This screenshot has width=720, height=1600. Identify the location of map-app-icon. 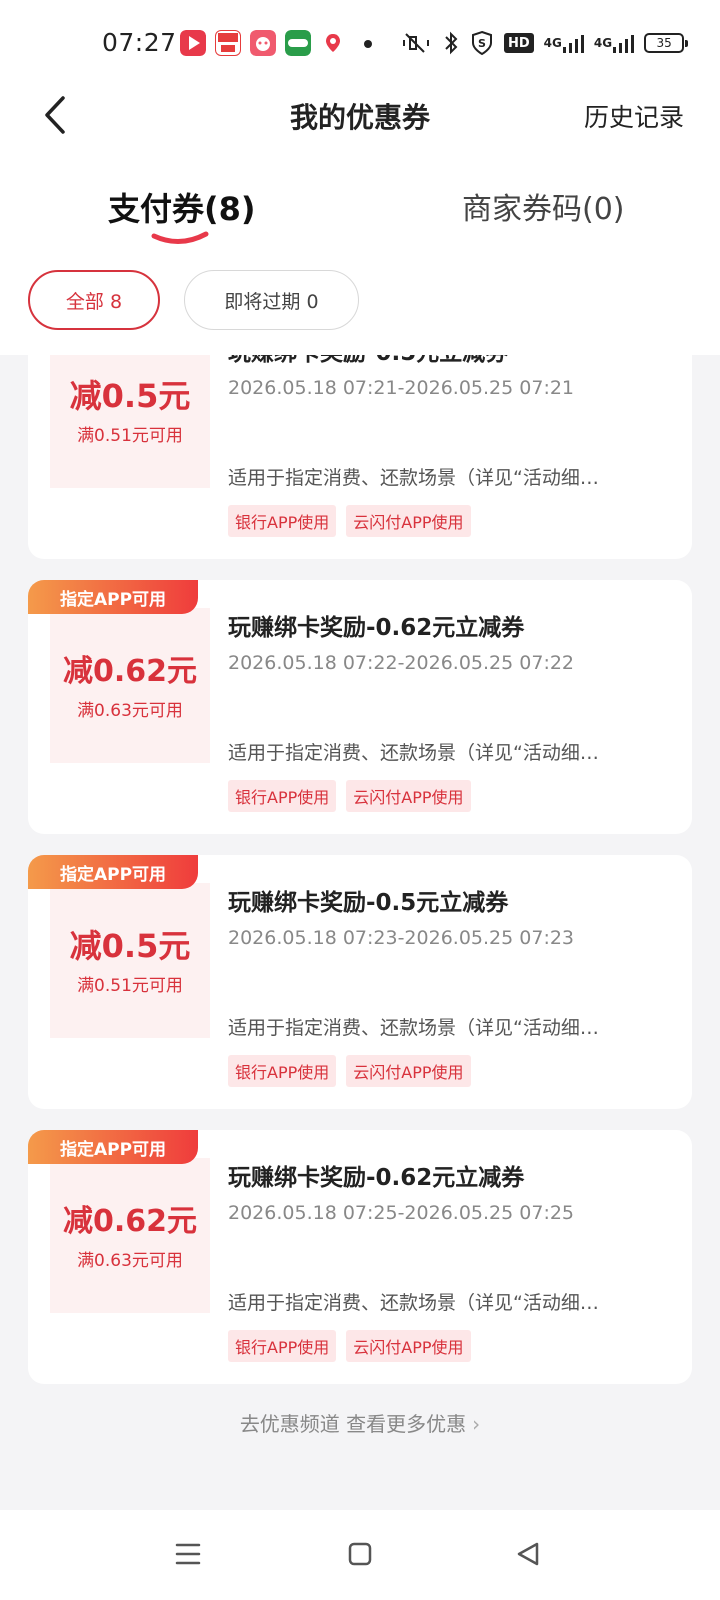
(333, 43).